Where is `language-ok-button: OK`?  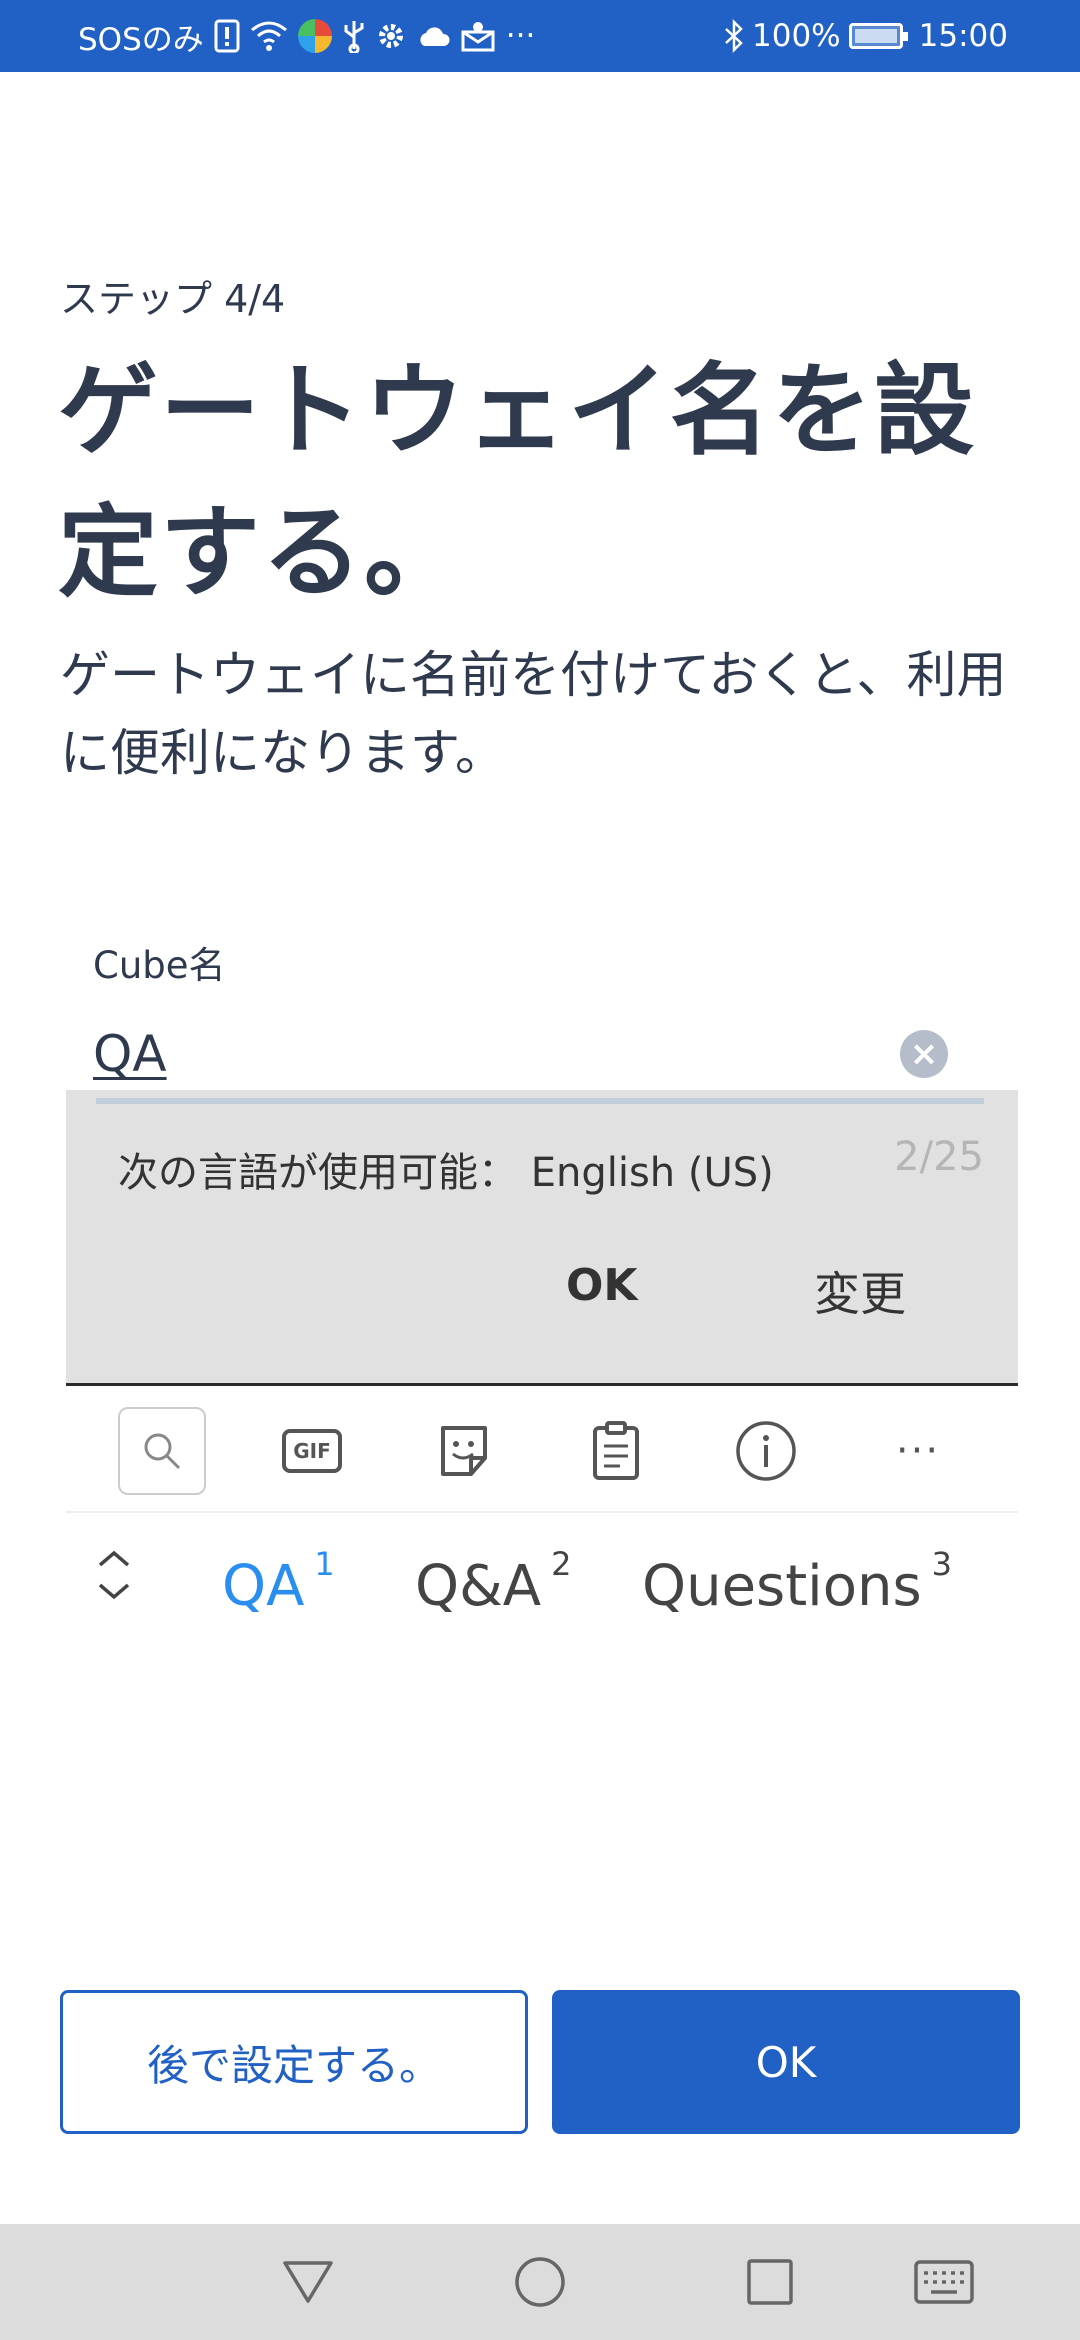 language-ok-button: OK is located at coordinates (602, 1285).